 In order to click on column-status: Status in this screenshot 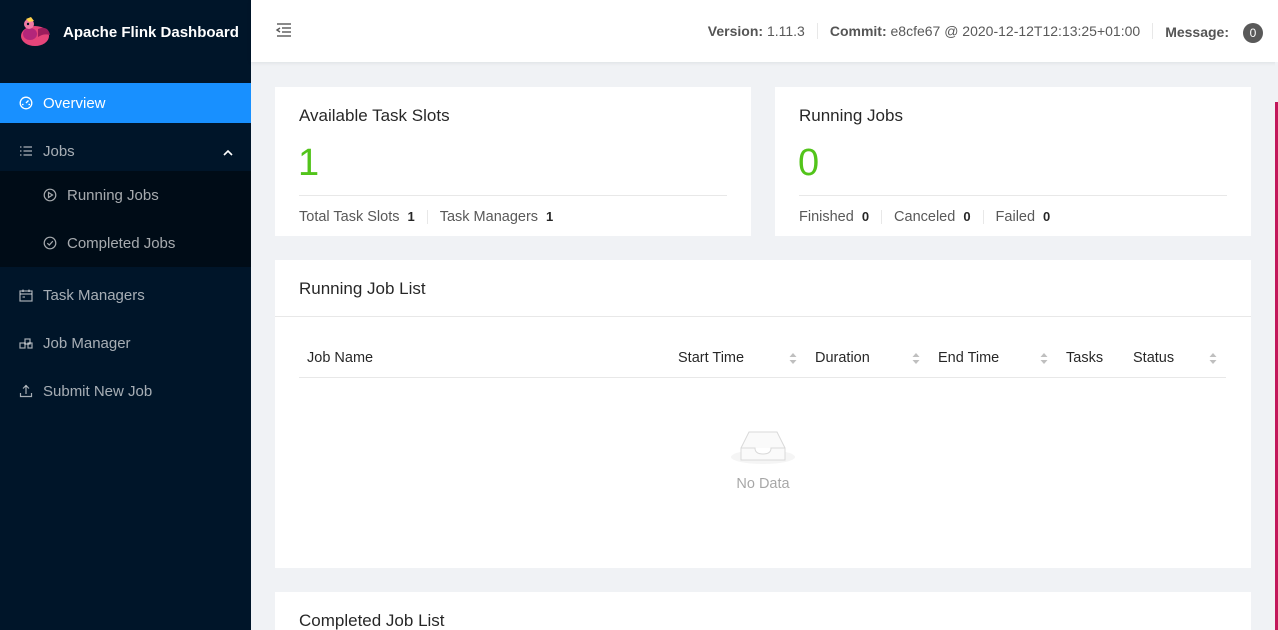, I will do `click(1153, 358)`.